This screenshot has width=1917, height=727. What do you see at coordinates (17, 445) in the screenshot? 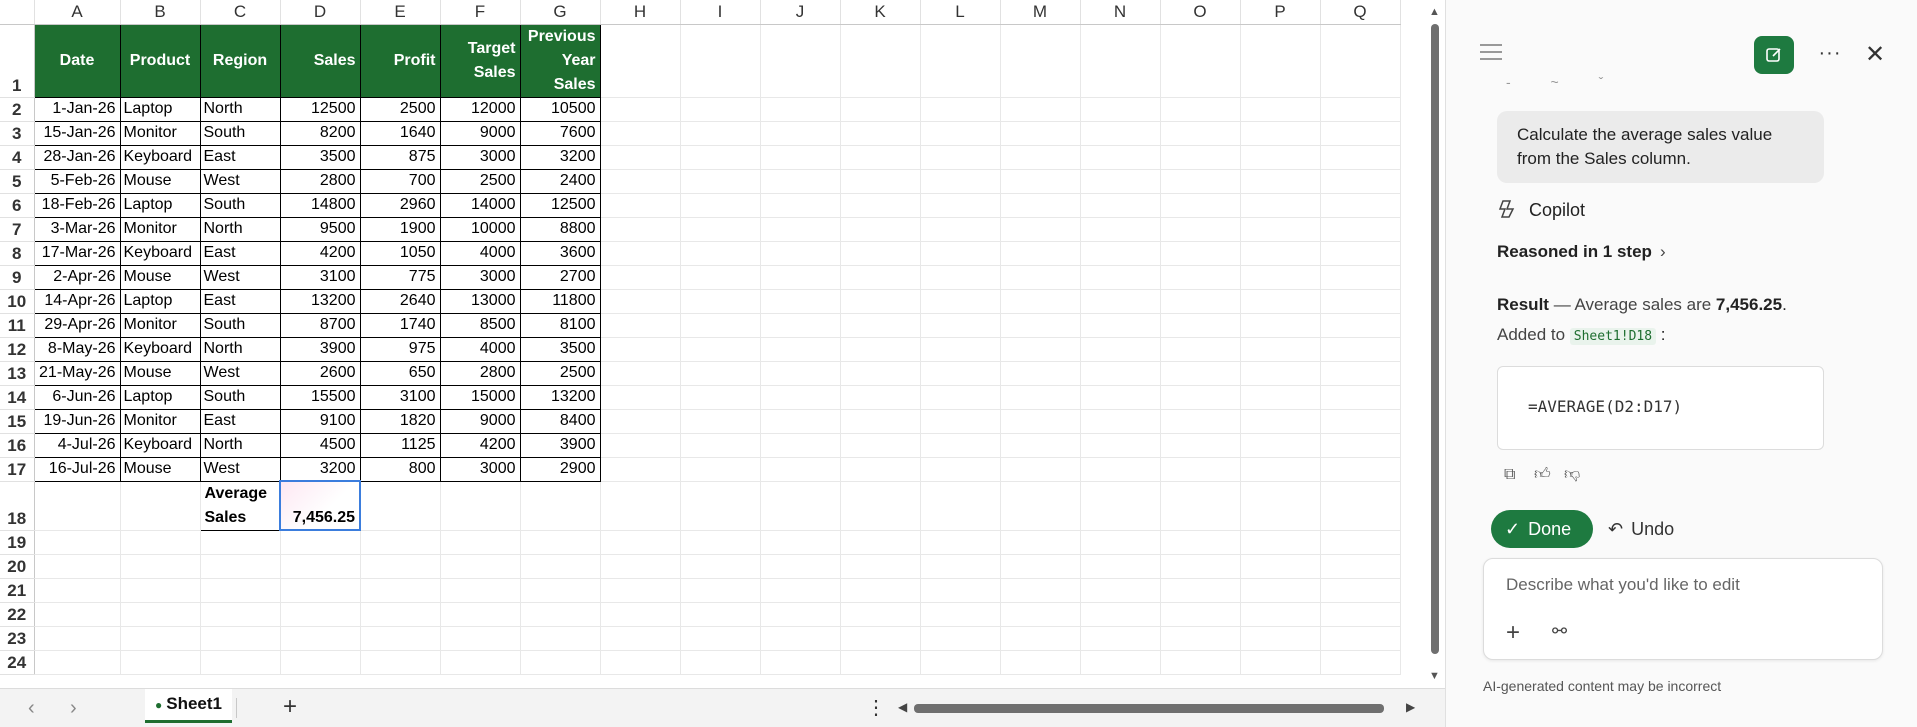
I see `row-header: 16` at bounding box center [17, 445].